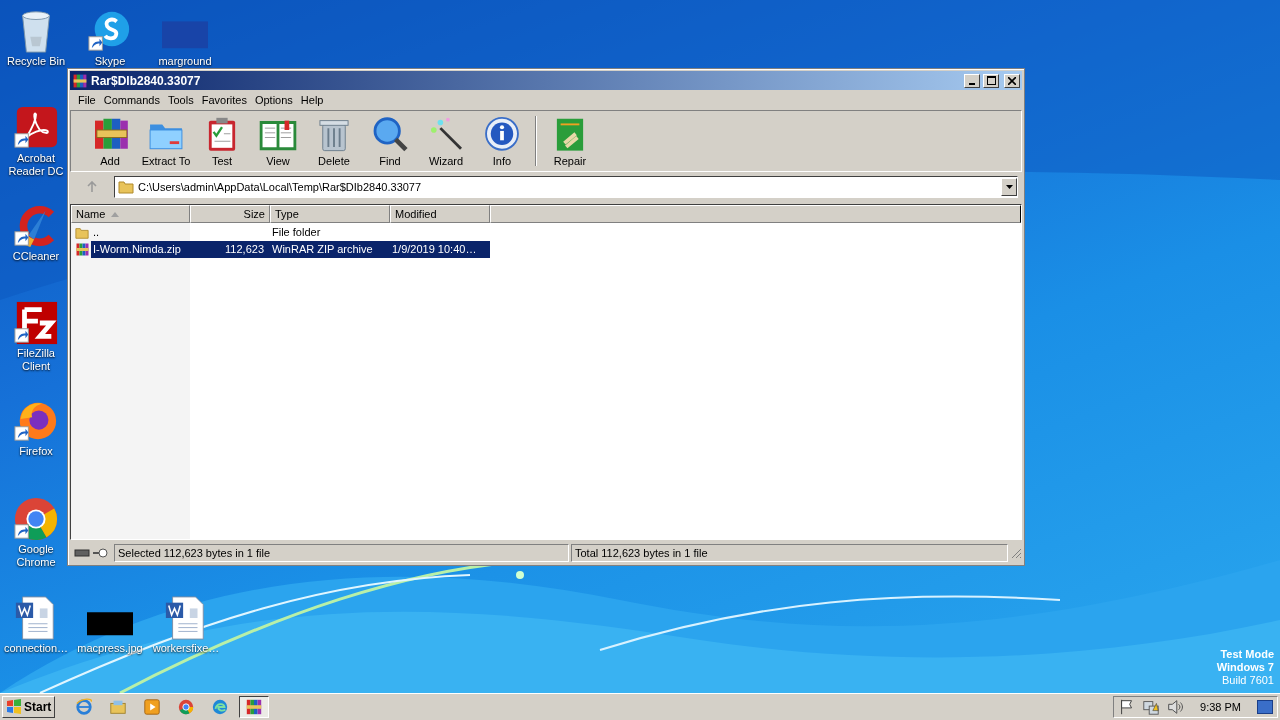 This screenshot has height=720, width=1280. Describe the element at coordinates (641, 553) in the screenshot. I see `status-text: Total 112,623 bytes in 1 file` at that location.